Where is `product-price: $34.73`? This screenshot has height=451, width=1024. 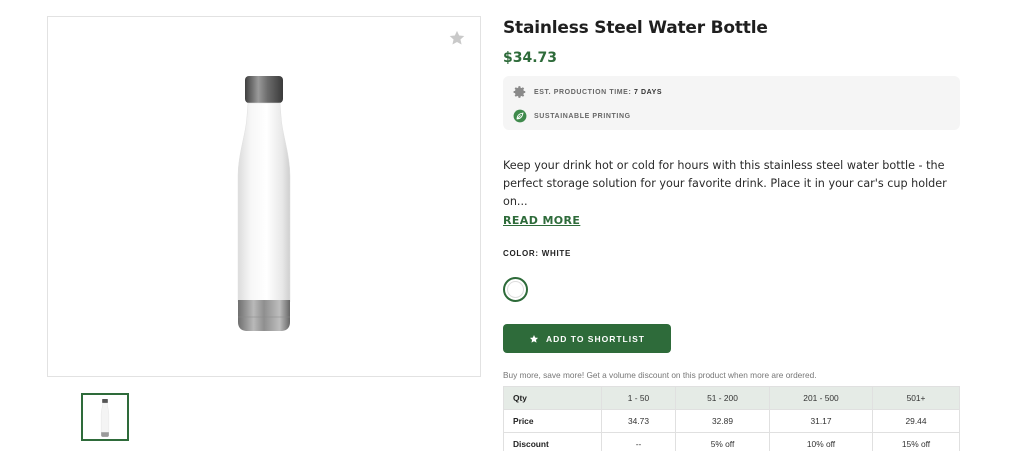
product-price: $34.73 is located at coordinates (530, 58).